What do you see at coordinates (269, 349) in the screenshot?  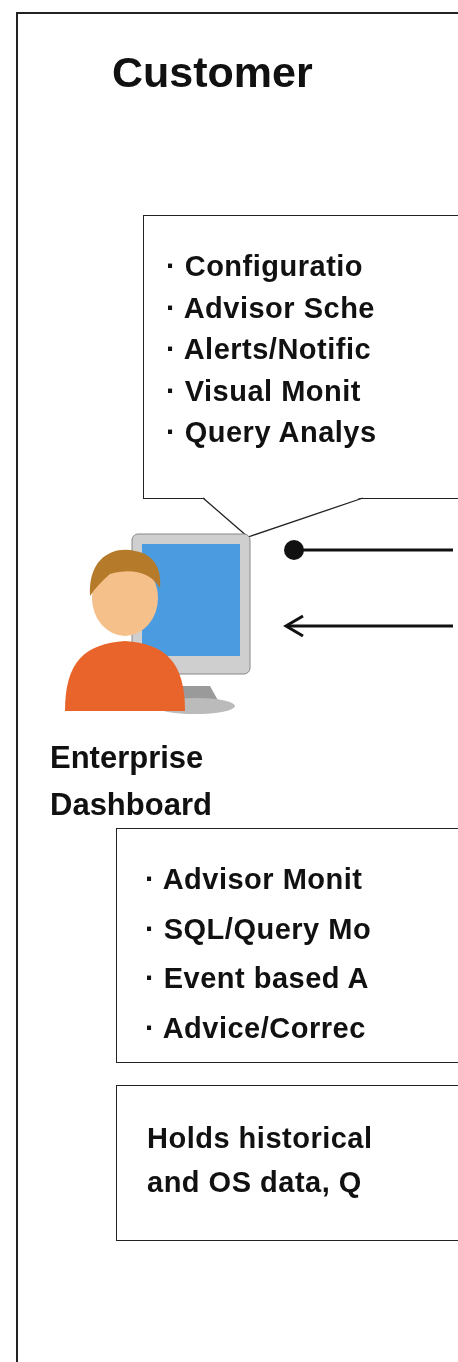 I see `bullet-item: · Alerts/Notific` at bounding box center [269, 349].